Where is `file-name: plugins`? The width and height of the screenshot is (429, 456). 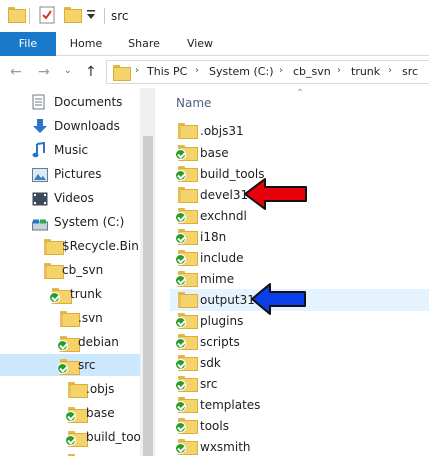 file-name: plugins is located at coordinates (222, 321).